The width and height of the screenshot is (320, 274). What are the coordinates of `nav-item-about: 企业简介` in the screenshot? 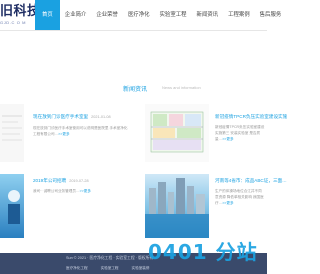 It's located at (76, 15).